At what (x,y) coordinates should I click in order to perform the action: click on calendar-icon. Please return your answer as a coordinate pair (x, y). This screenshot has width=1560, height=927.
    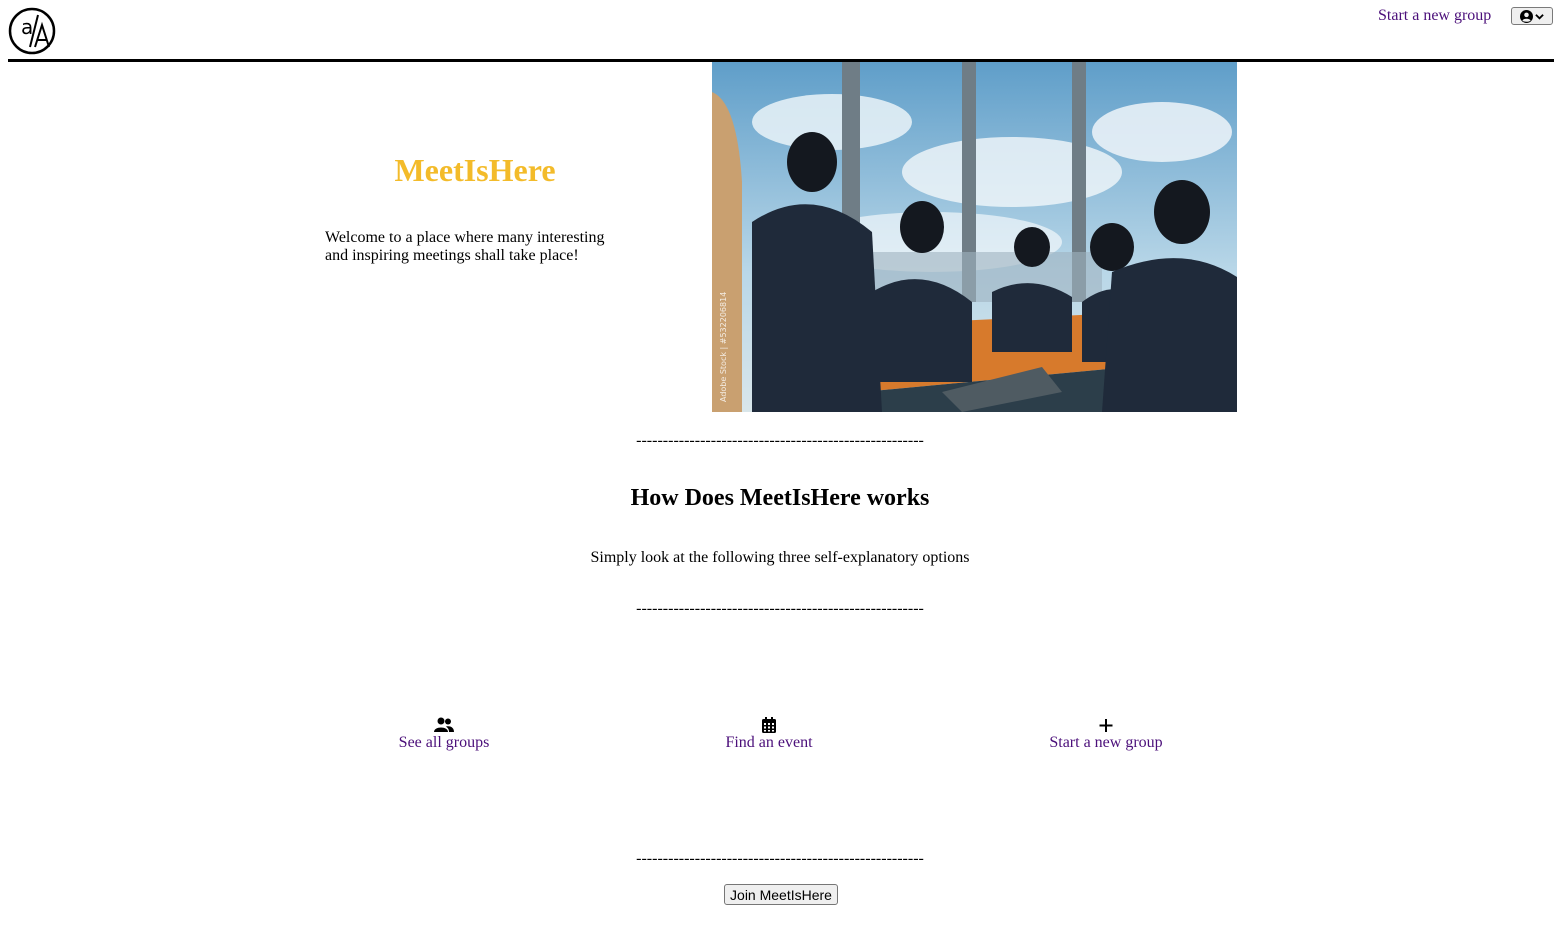
    Looking at the image, I should click on (769, 725).